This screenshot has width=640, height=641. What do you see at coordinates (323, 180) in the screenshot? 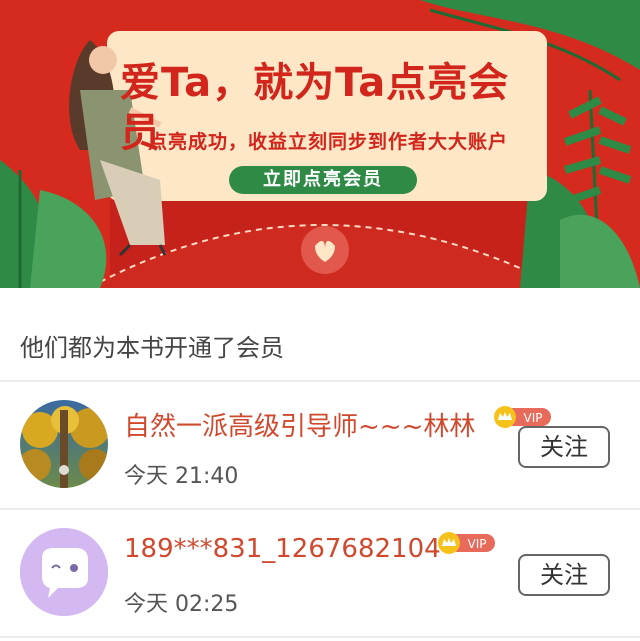
I see `activate-membership-button: 立即点亮会员` at bounding box center [323, 180].